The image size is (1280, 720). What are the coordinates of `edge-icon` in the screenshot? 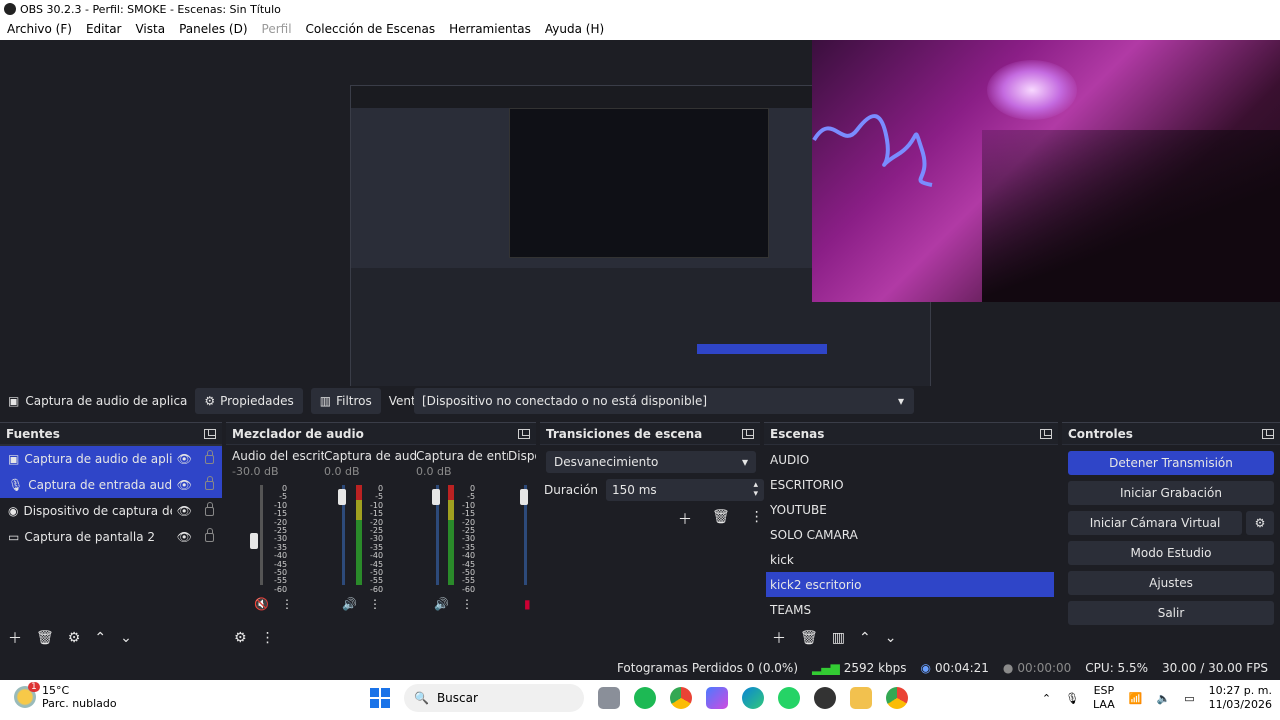 It's located at (753, 698).